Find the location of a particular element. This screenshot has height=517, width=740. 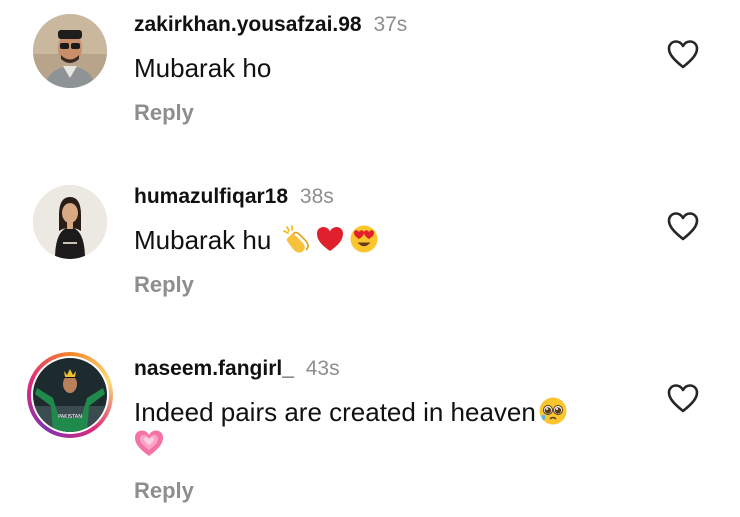

comment-text: Mubarak hu is located at coordinates (256, 240).